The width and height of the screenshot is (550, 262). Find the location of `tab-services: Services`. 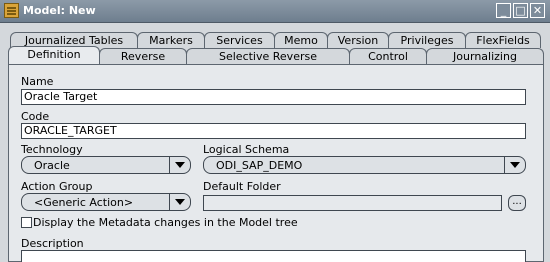

tab-services: Services is located at coordinates (239, 40).